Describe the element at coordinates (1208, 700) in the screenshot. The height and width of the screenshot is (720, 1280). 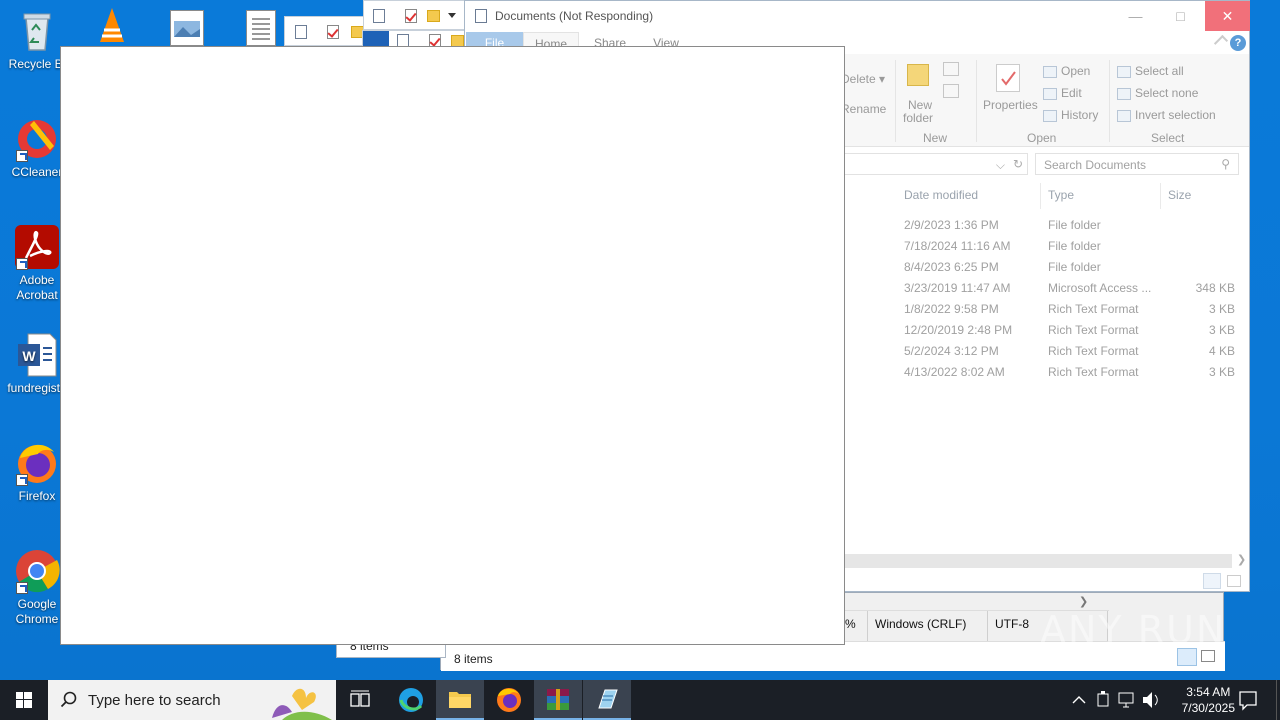
I see `taskbar-clock: 3:54 AM 7/30/2025` at that location.